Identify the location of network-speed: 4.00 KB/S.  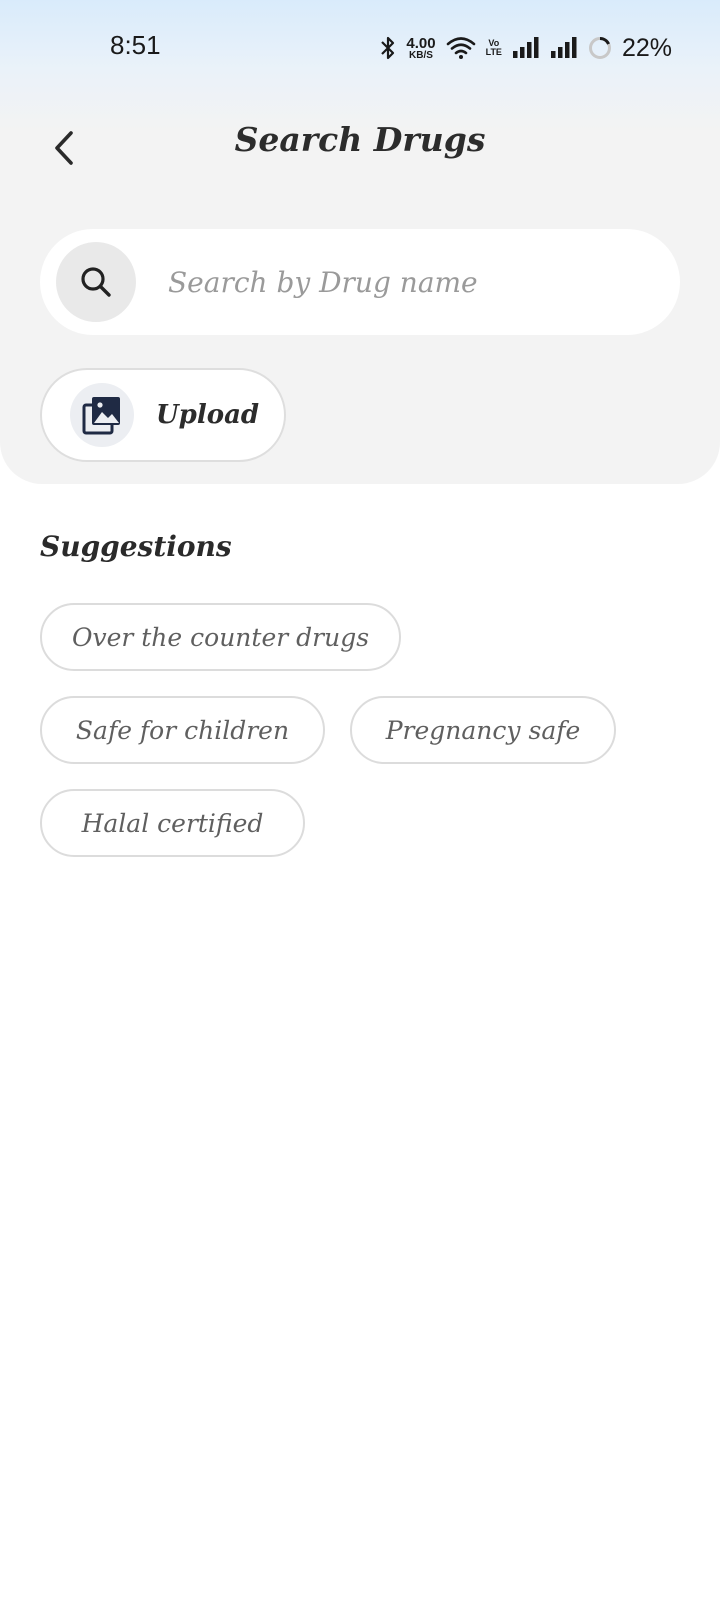
(420, 48).